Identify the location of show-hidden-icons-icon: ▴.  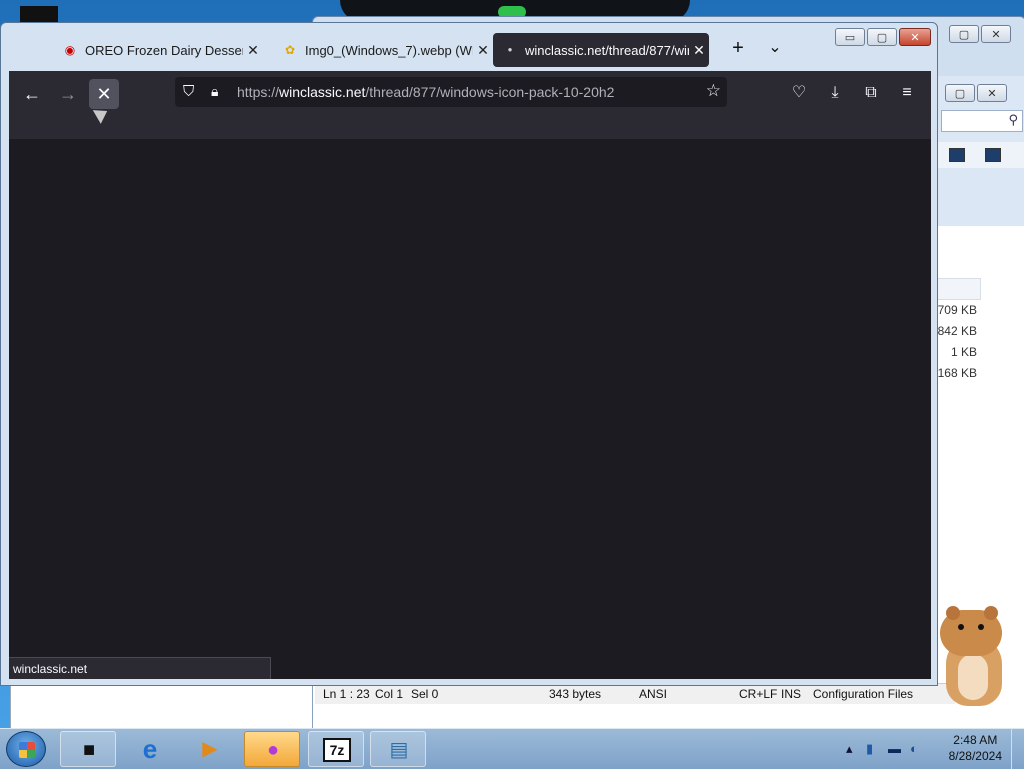
(849, 749).